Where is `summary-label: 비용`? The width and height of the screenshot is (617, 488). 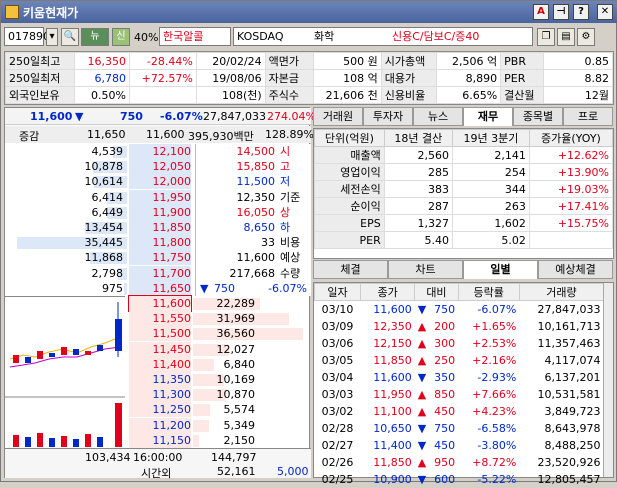 summary-label: 비용 is located at coordinates (290, 243).